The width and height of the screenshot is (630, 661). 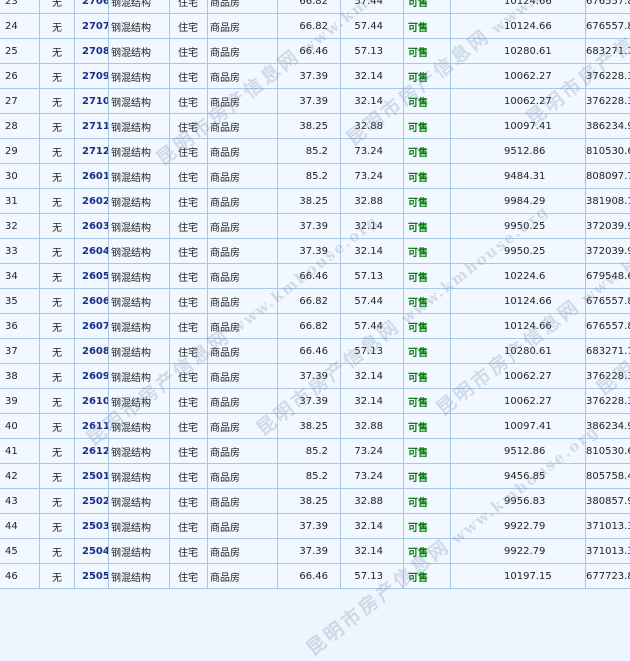 I want to click on room-number-cell: 2604, so click(x=92, y=251).